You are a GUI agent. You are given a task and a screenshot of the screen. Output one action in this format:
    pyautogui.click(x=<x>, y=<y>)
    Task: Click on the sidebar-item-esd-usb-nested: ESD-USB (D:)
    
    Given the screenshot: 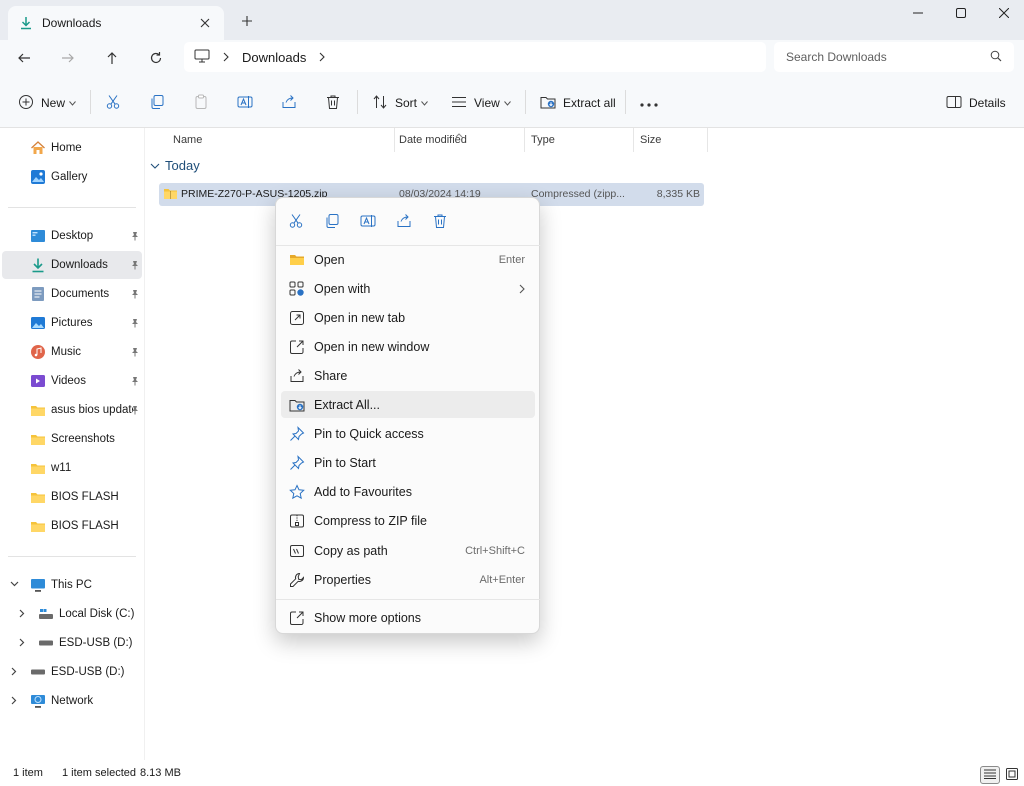 What is the action you would take?
    pyautogui.click(x=72, y=643)
    